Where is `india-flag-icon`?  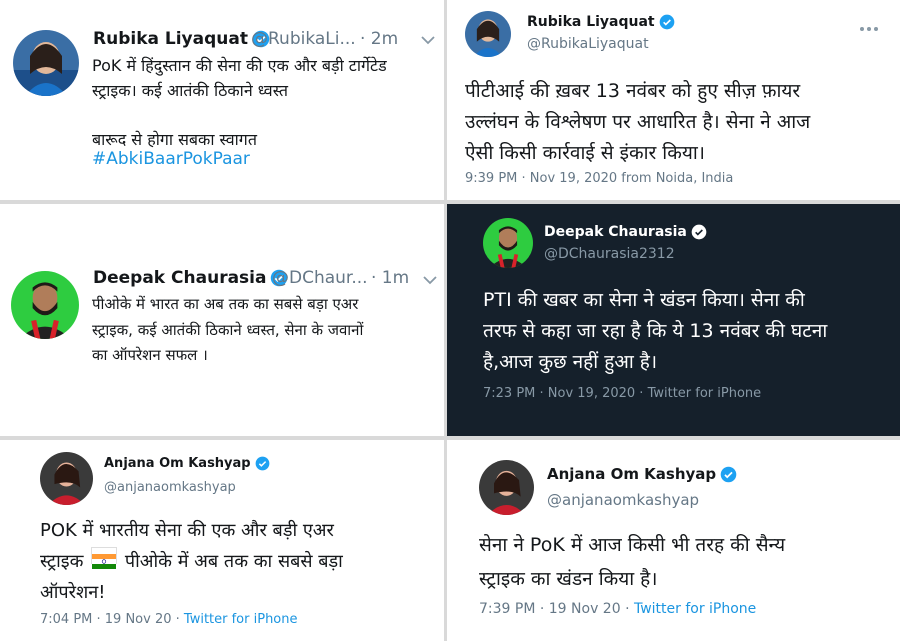 india-flag-icon is located at coordinates (104, 558).